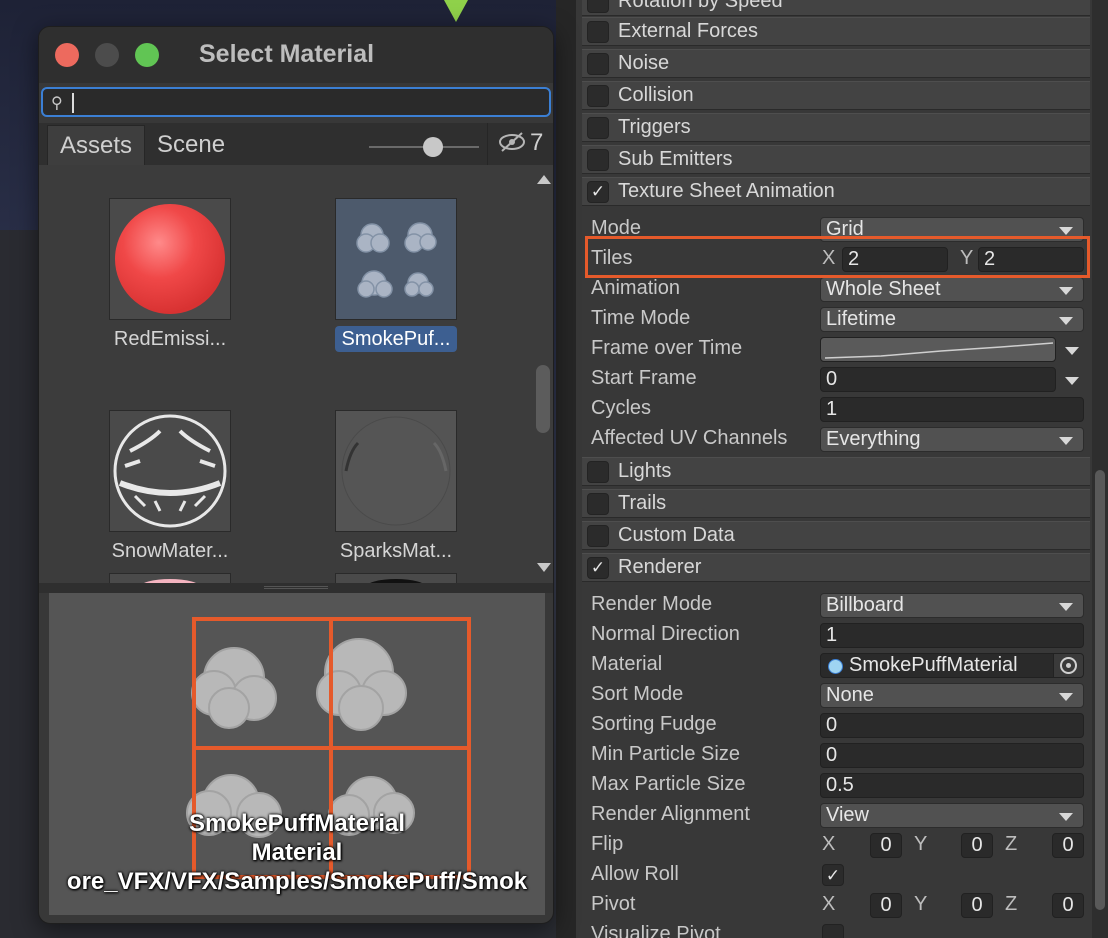 This screenshot has height=938, width=1108. I want to click on dropdown-value: Lifetime, so click(861, 319).